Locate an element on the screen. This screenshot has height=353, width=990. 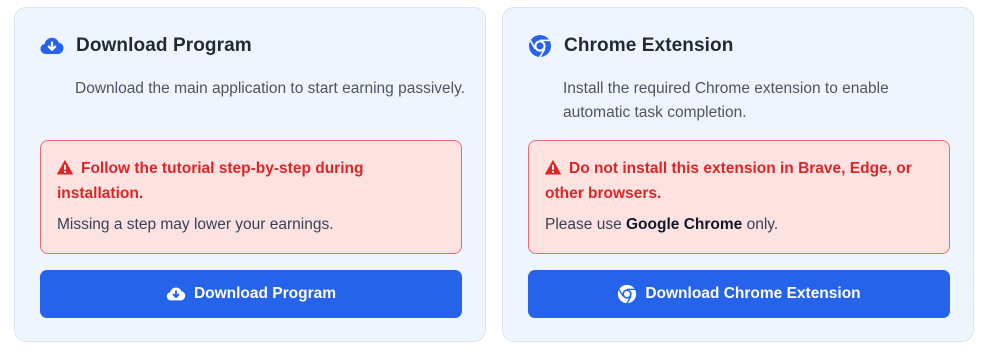
download-chrome-extension-button: Download Chrome Extension is located at coordinates (739, 294).